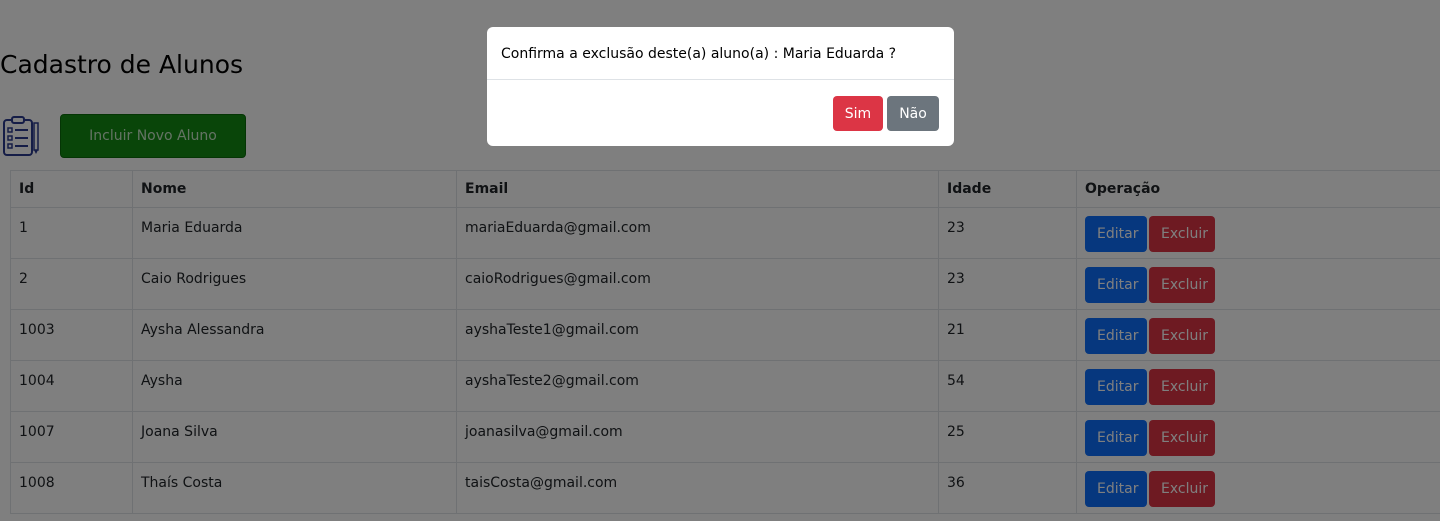 The image size is (1440, 521). Describe the element at coordinates (913, 113) in the screenshot. I see `confirm-no-button: Não` at that location.